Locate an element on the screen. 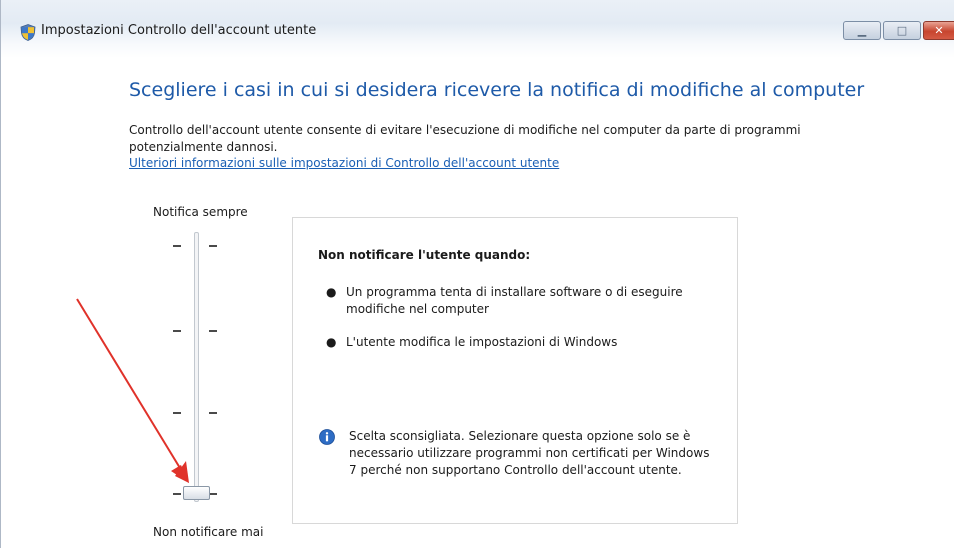 This screenshot has width=954, height=548. uac-shield-icon is located at coordinates (28, 32).